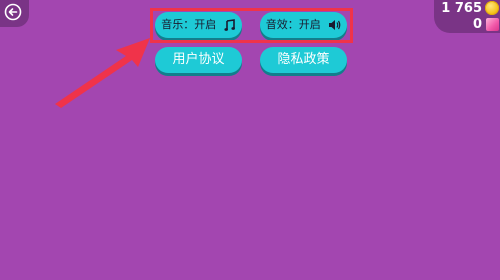 This screenshot has width=500, height=280. I want to click on gem-count: 0, so click(477, 24).